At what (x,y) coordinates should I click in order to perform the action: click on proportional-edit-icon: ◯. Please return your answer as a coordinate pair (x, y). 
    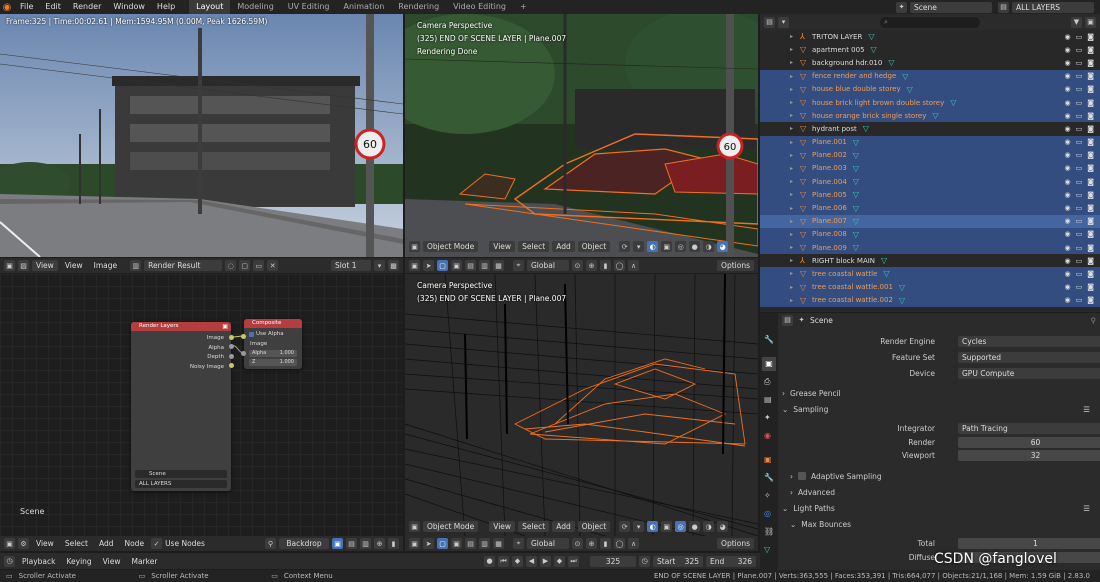
    Looking at the image, I should click on (619, 265).